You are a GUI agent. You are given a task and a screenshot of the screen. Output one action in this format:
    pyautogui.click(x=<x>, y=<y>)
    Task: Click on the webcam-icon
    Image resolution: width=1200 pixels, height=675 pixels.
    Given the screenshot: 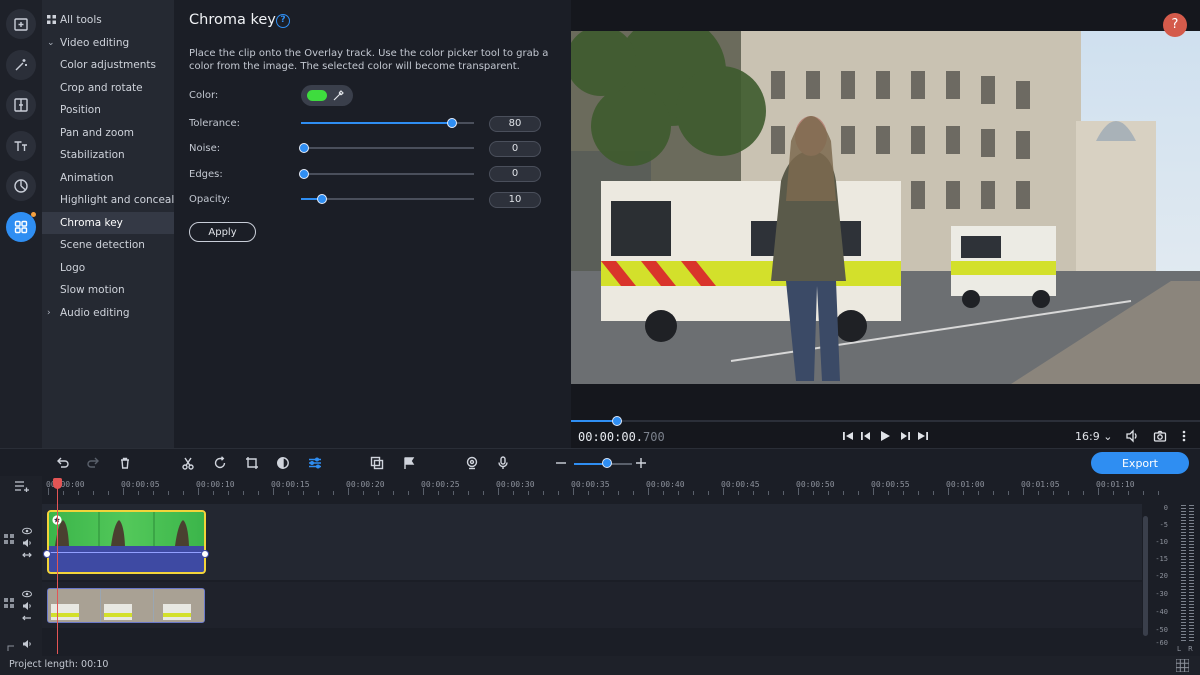 What is the action you would take?
    pyautogui.click(x=472, y=463)
    